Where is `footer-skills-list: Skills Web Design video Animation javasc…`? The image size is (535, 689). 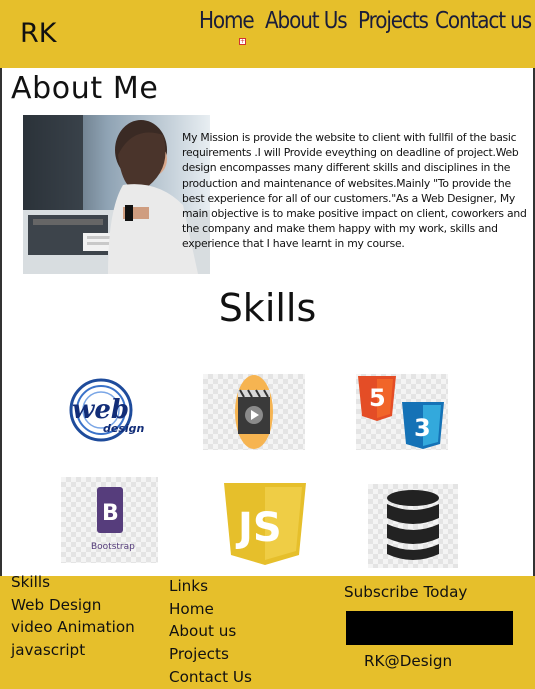 footer-skills-list: Skills Web Design video Animation javasc… is located at coordinates (73, 616).